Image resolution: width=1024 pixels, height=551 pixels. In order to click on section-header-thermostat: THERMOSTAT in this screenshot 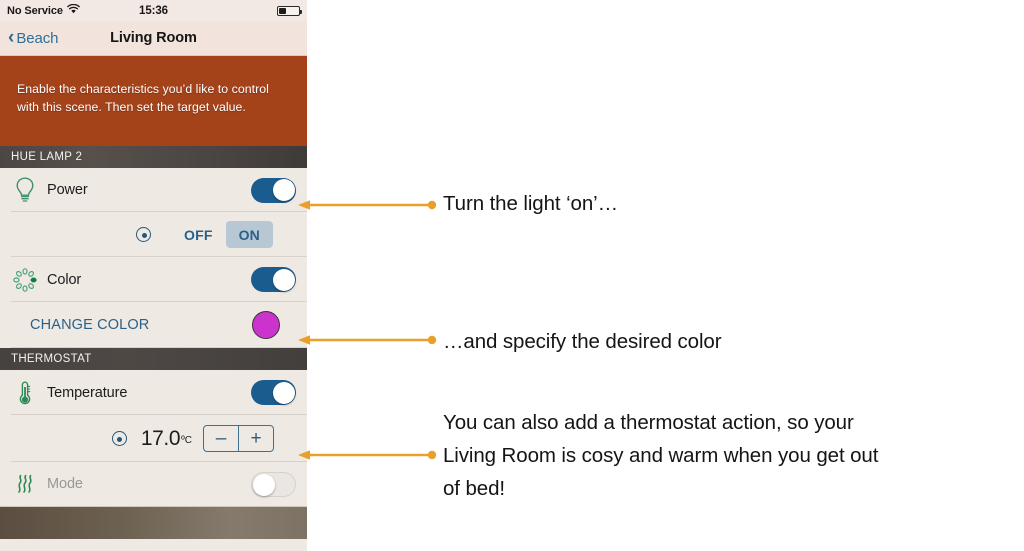, I will do `click(153, 359)`.